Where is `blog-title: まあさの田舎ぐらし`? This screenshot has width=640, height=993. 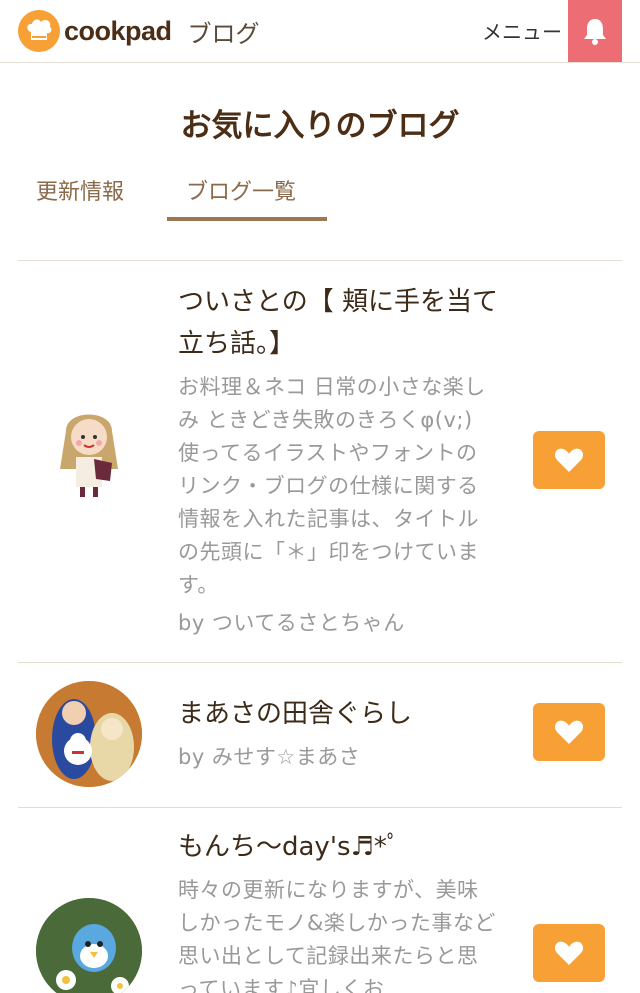
blog-title: まあさの田舎ぐらし is located at coordinates (338, 714).